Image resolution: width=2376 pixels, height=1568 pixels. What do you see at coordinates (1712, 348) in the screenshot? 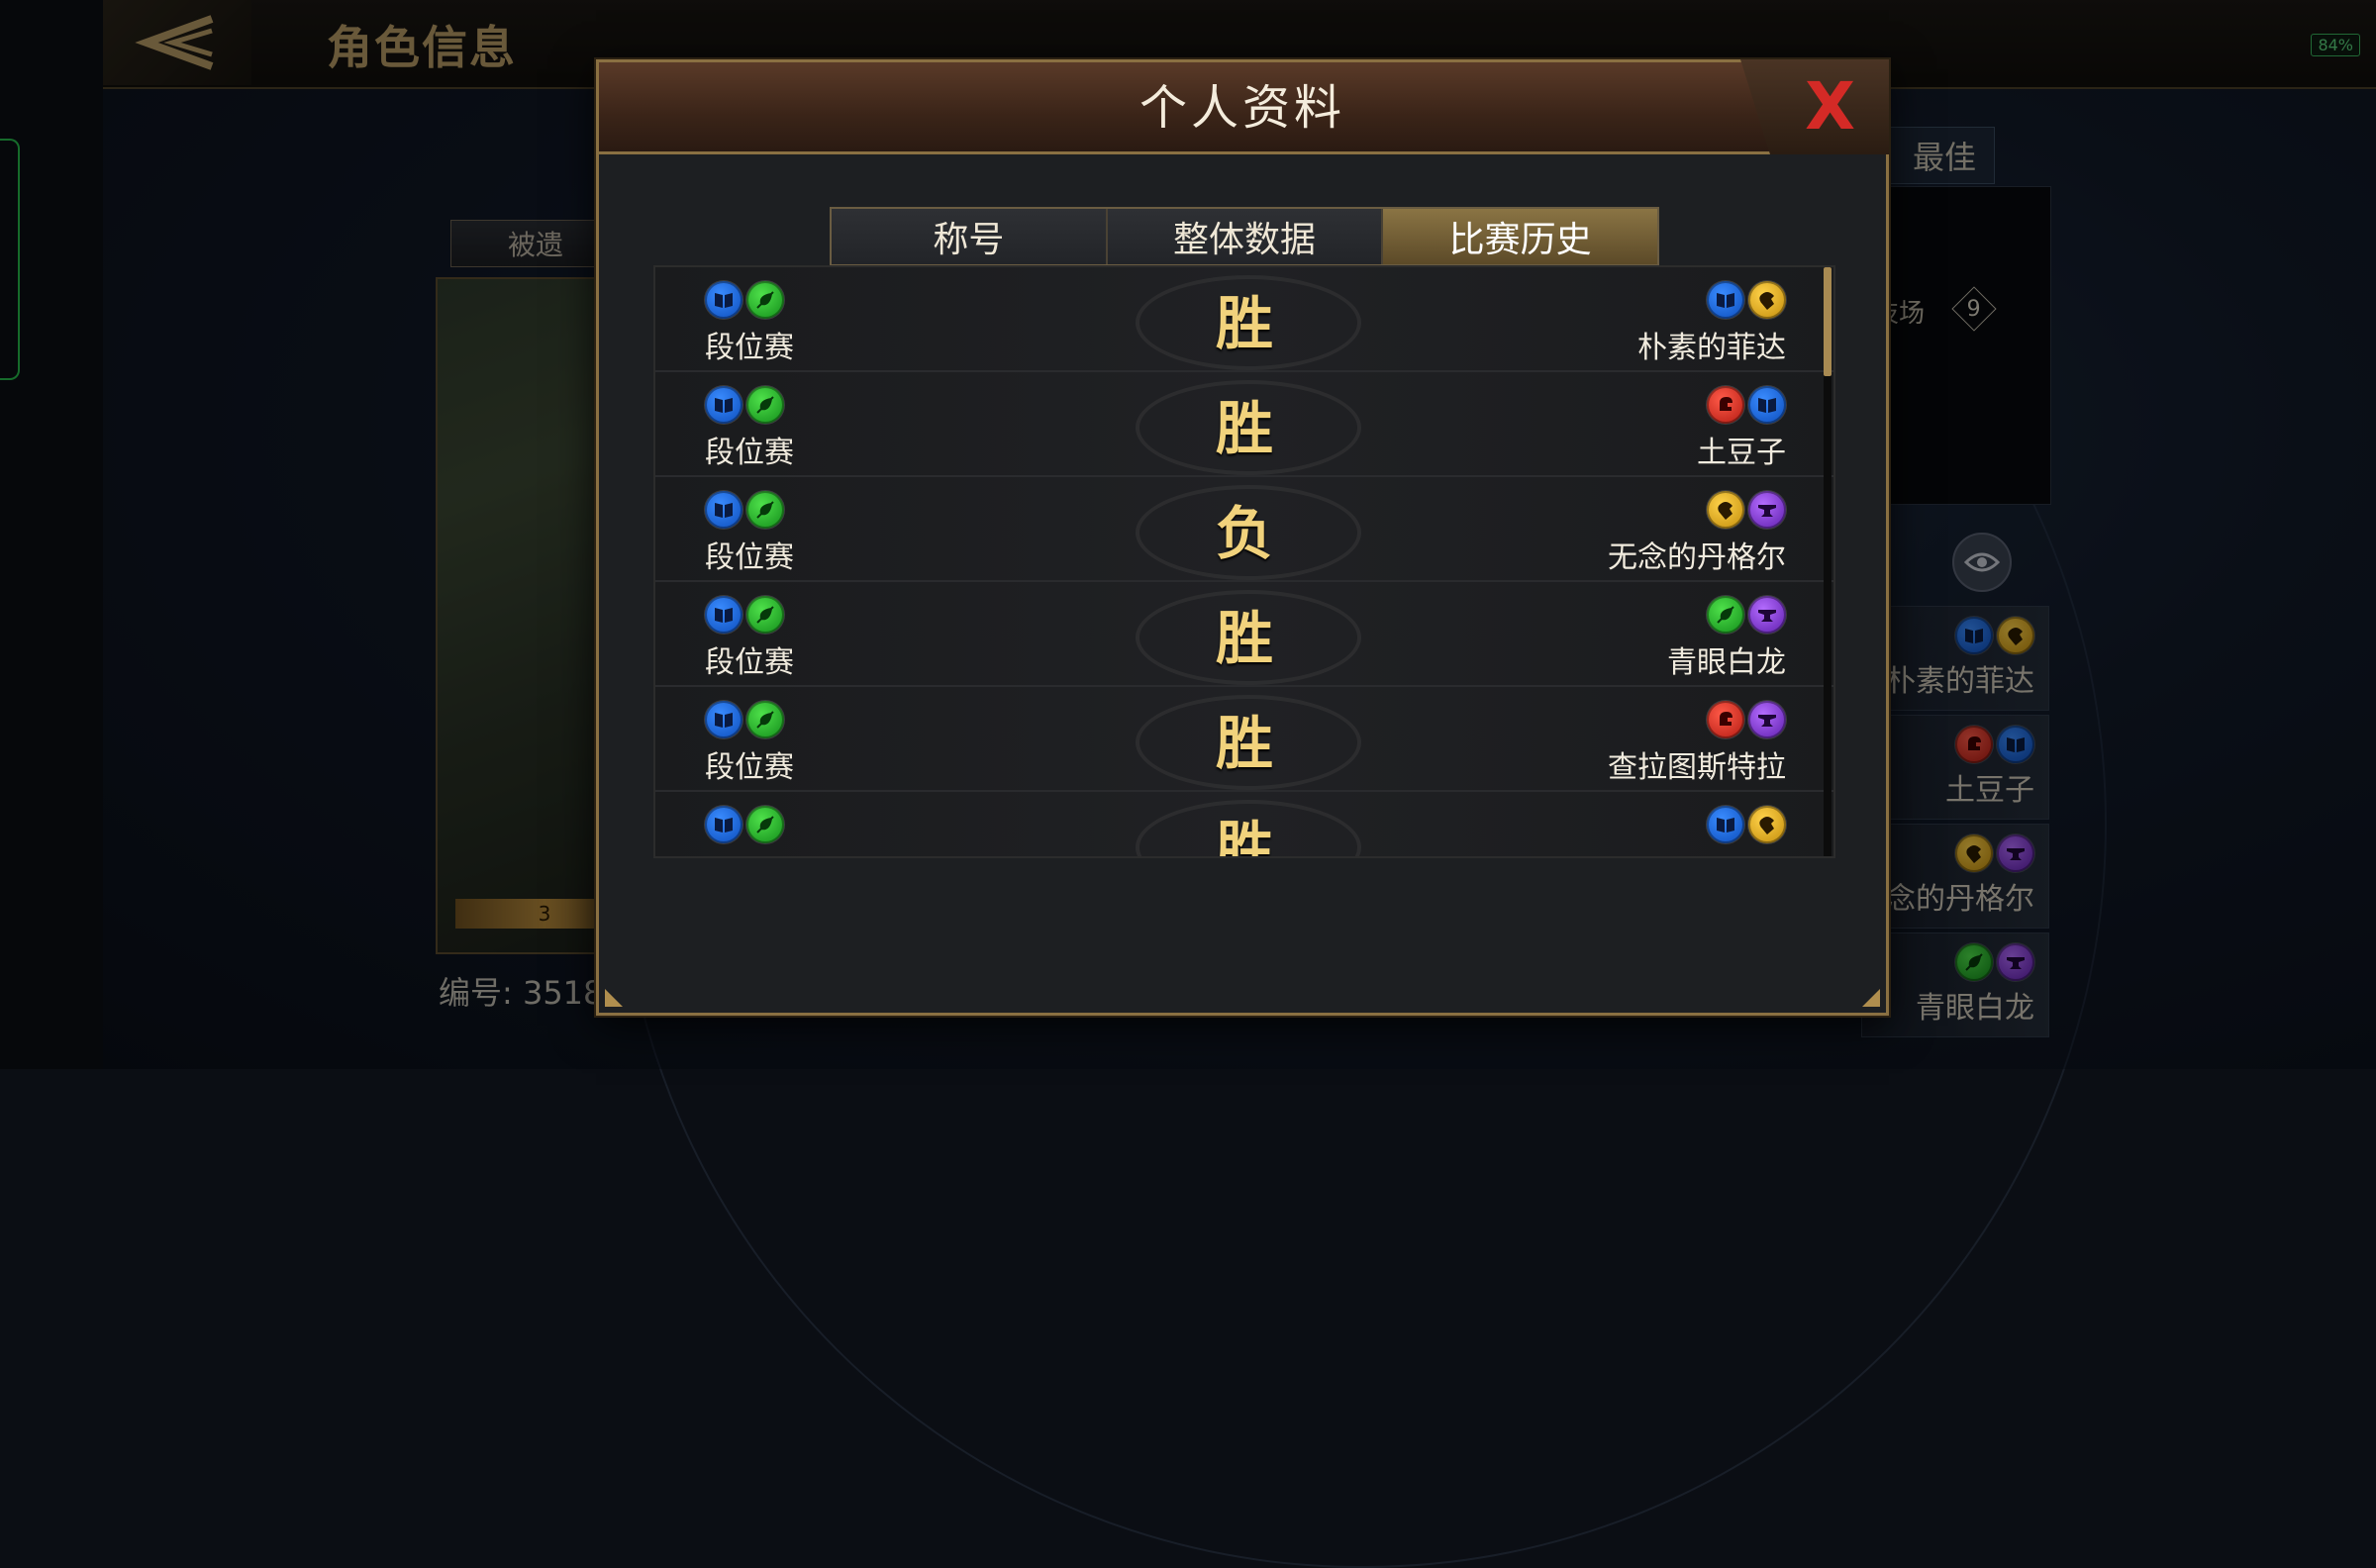
I see `opponent-name: 朴素的菲达` at bounding box center [1712, 348].